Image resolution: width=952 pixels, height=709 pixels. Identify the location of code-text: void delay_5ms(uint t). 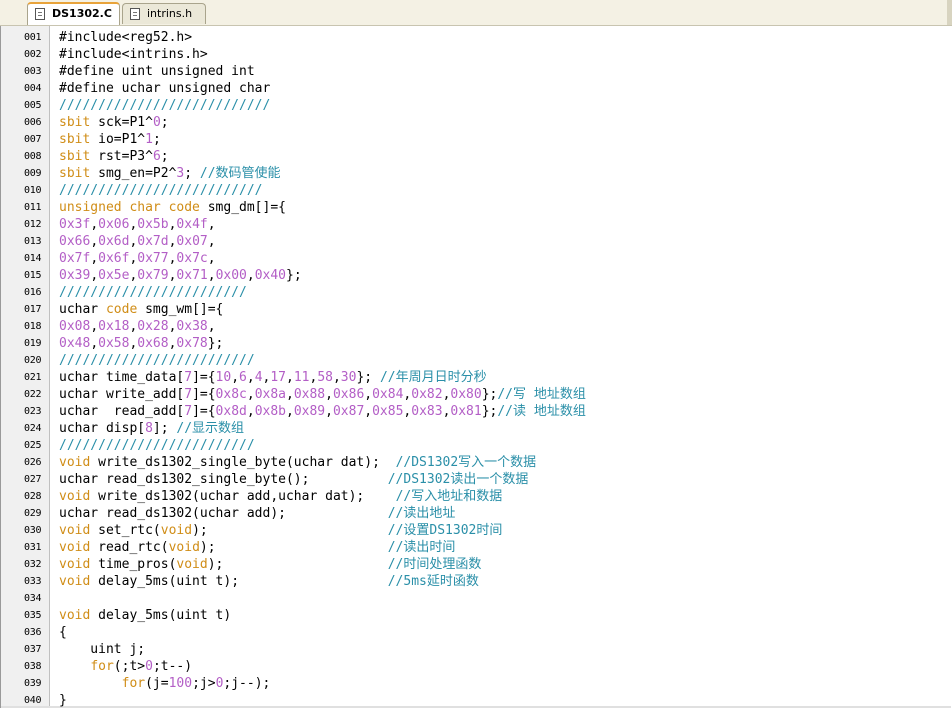
(145, 615).